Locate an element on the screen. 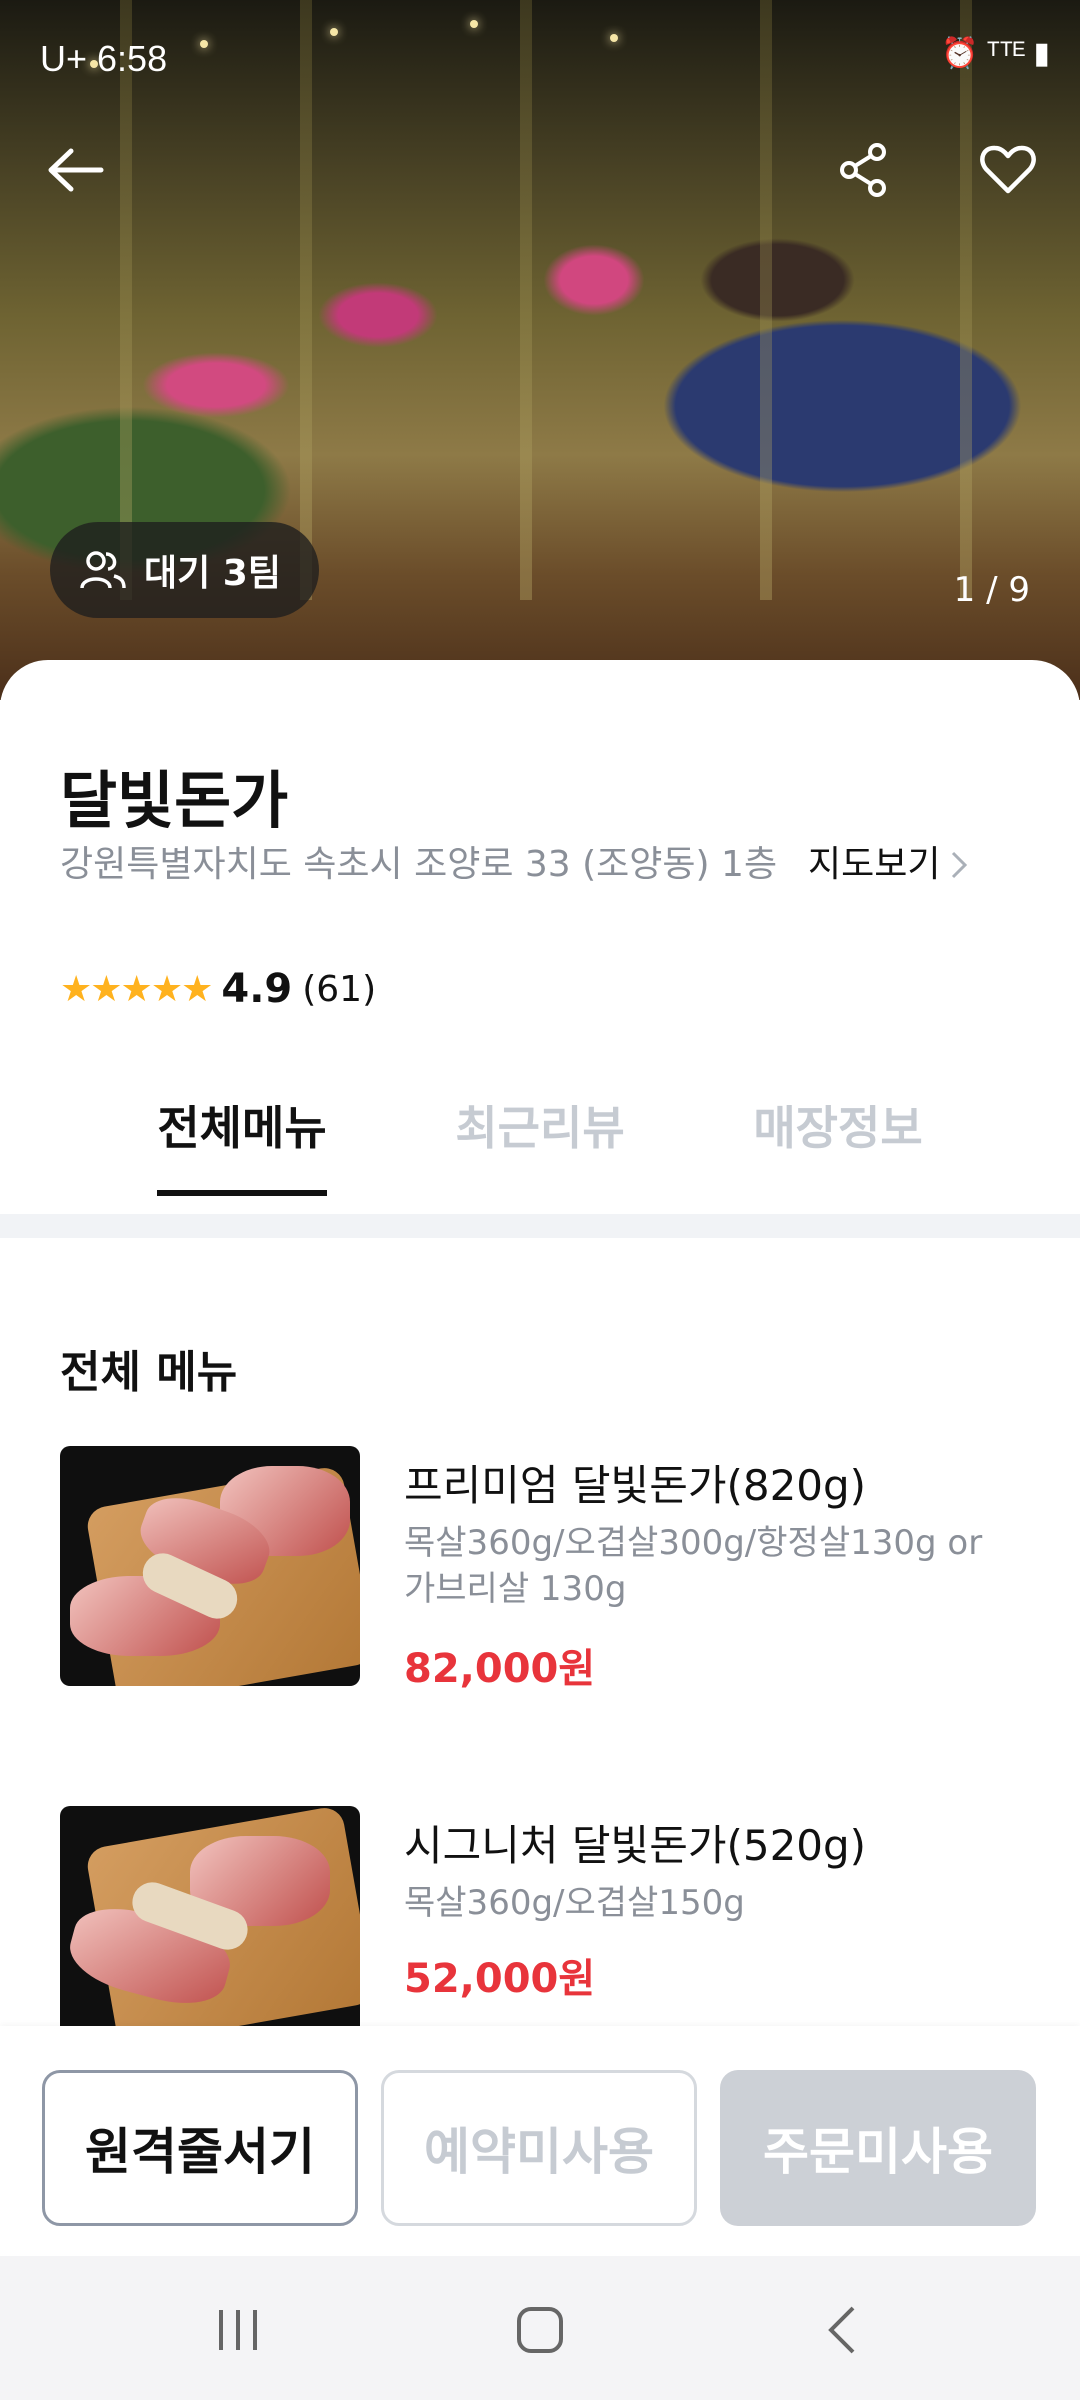  share-button is located at coordinates (864, 170).